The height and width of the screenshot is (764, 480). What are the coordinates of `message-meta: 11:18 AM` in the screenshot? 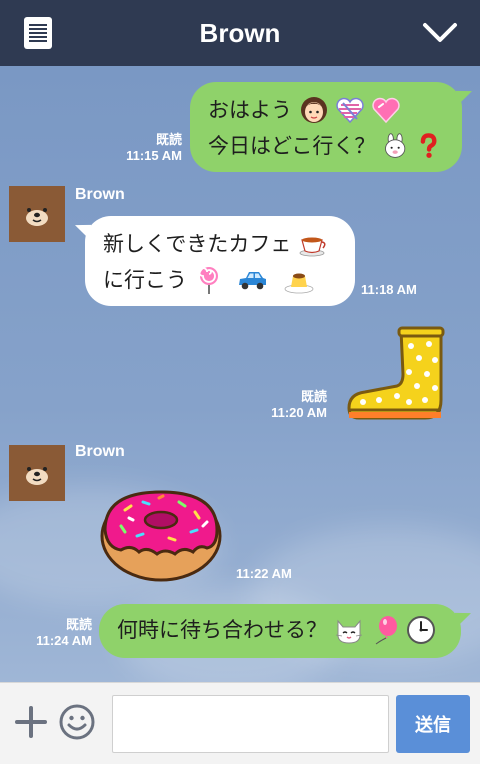 It's located at (389, 290).